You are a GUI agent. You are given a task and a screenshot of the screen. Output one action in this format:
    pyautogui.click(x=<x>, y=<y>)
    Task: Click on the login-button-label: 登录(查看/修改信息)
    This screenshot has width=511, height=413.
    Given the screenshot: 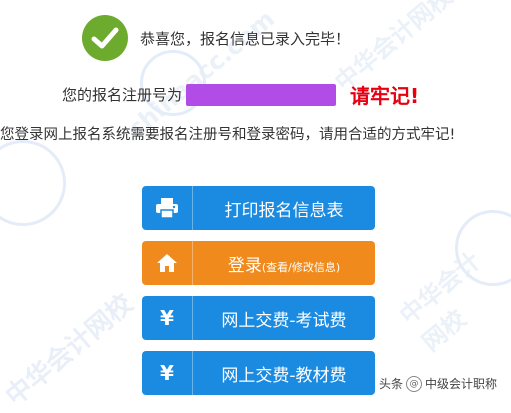 What is the action you would take?
    pyautogui.click(x=284, y=263)
    